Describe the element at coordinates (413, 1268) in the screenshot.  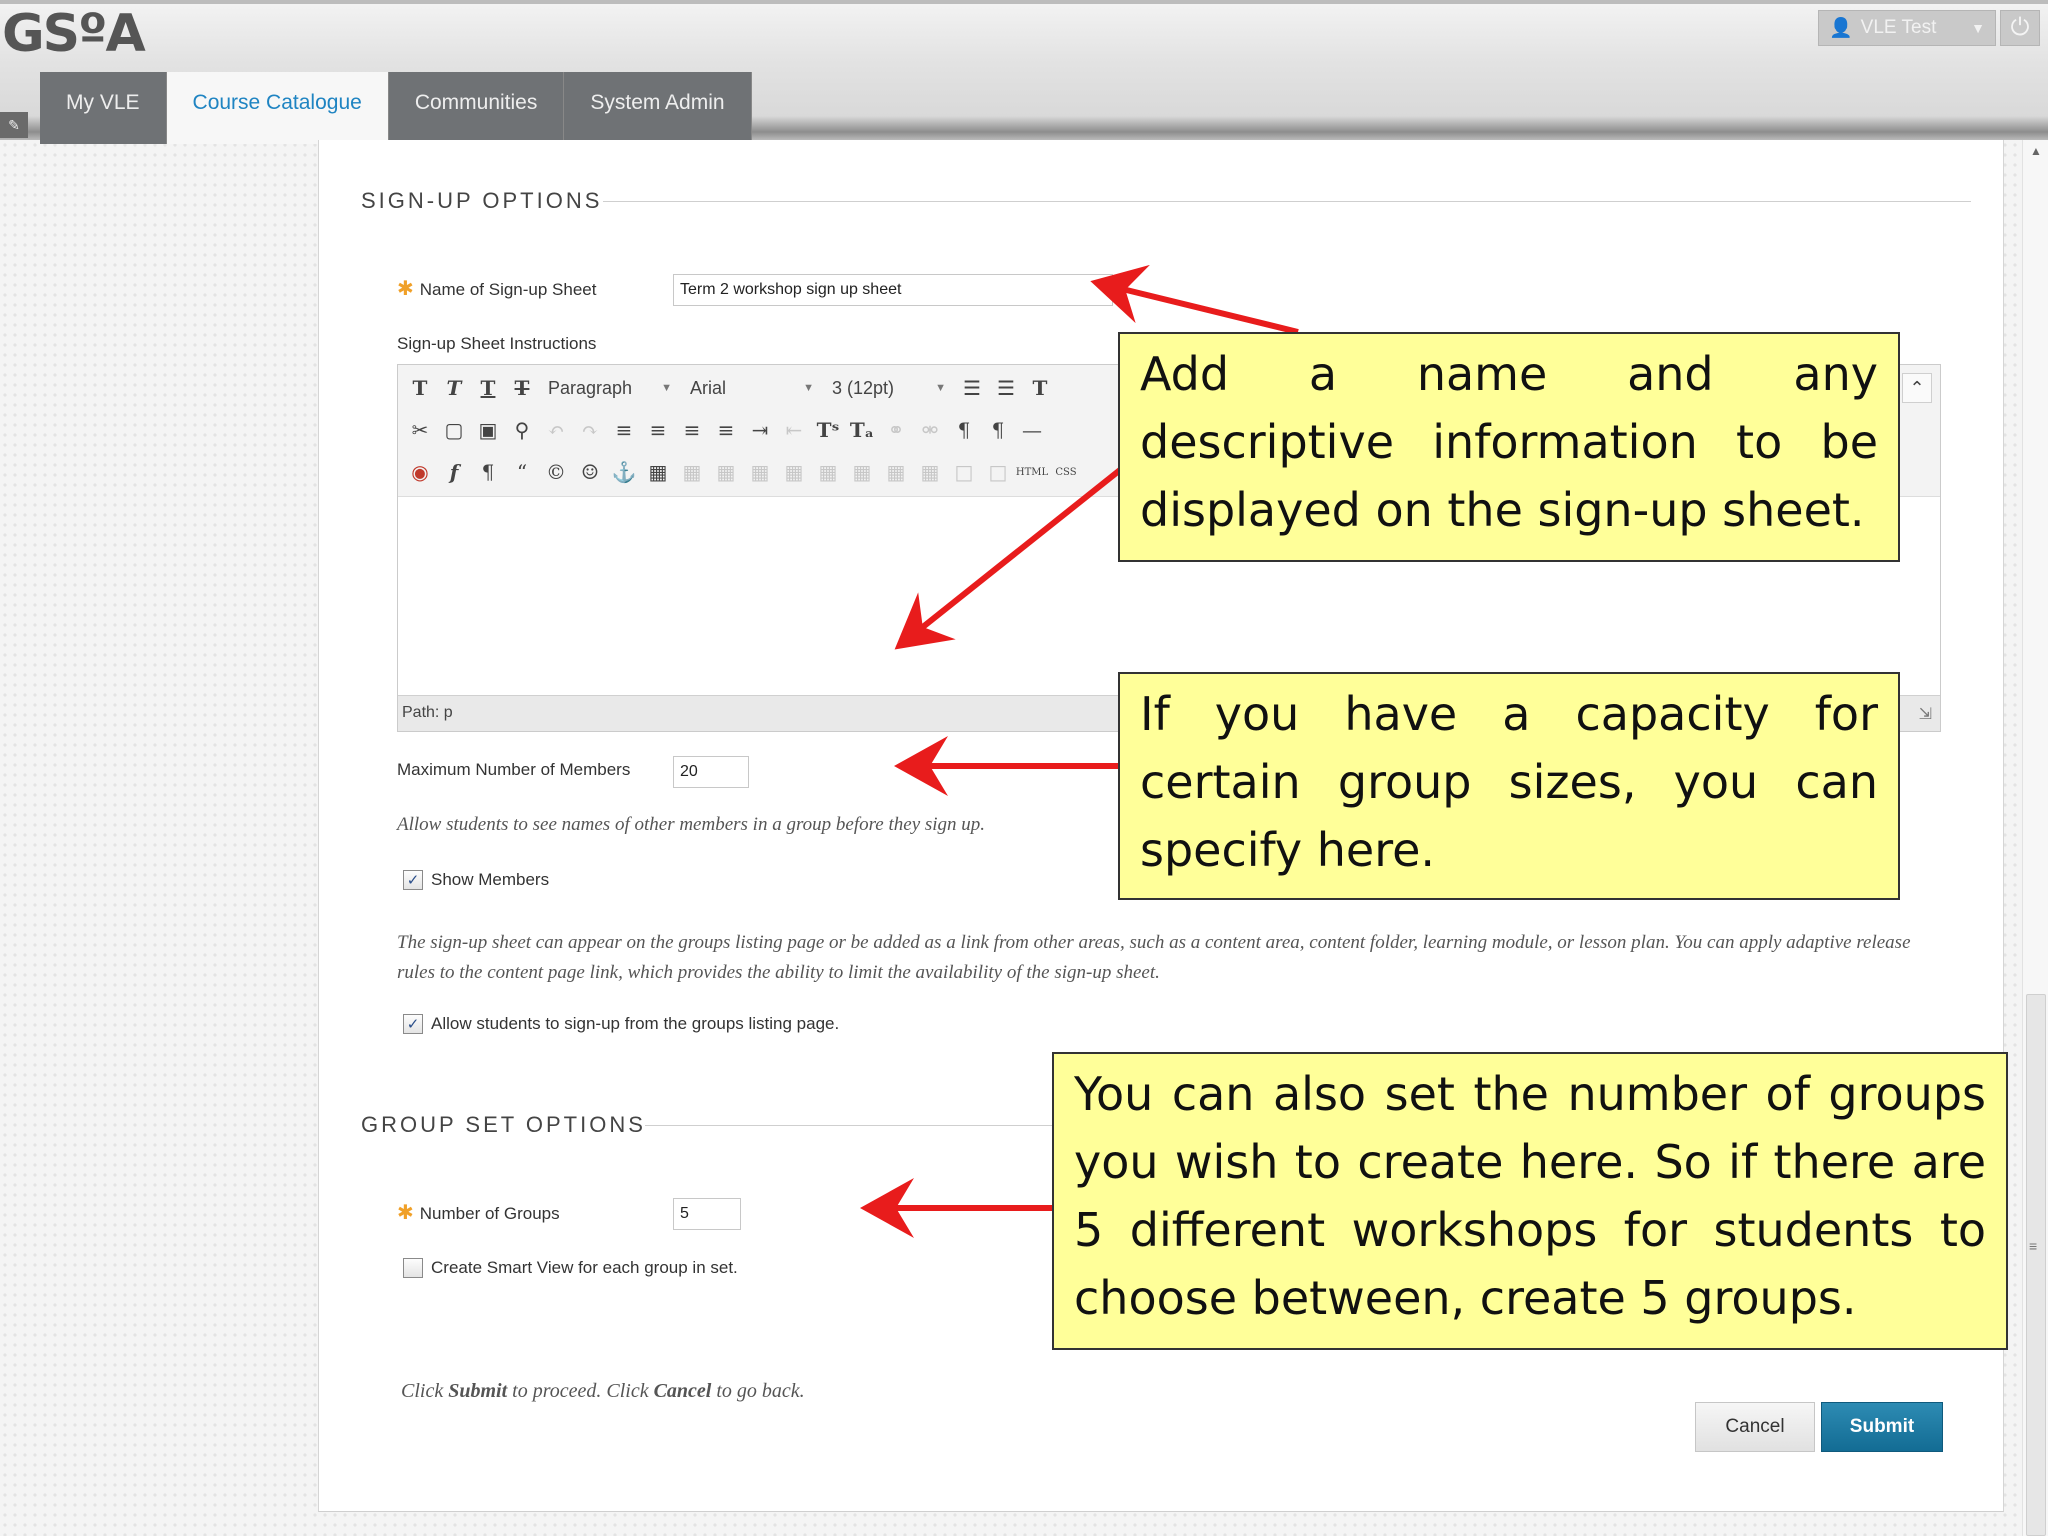
I see `smart-view-checkbox` at that location.